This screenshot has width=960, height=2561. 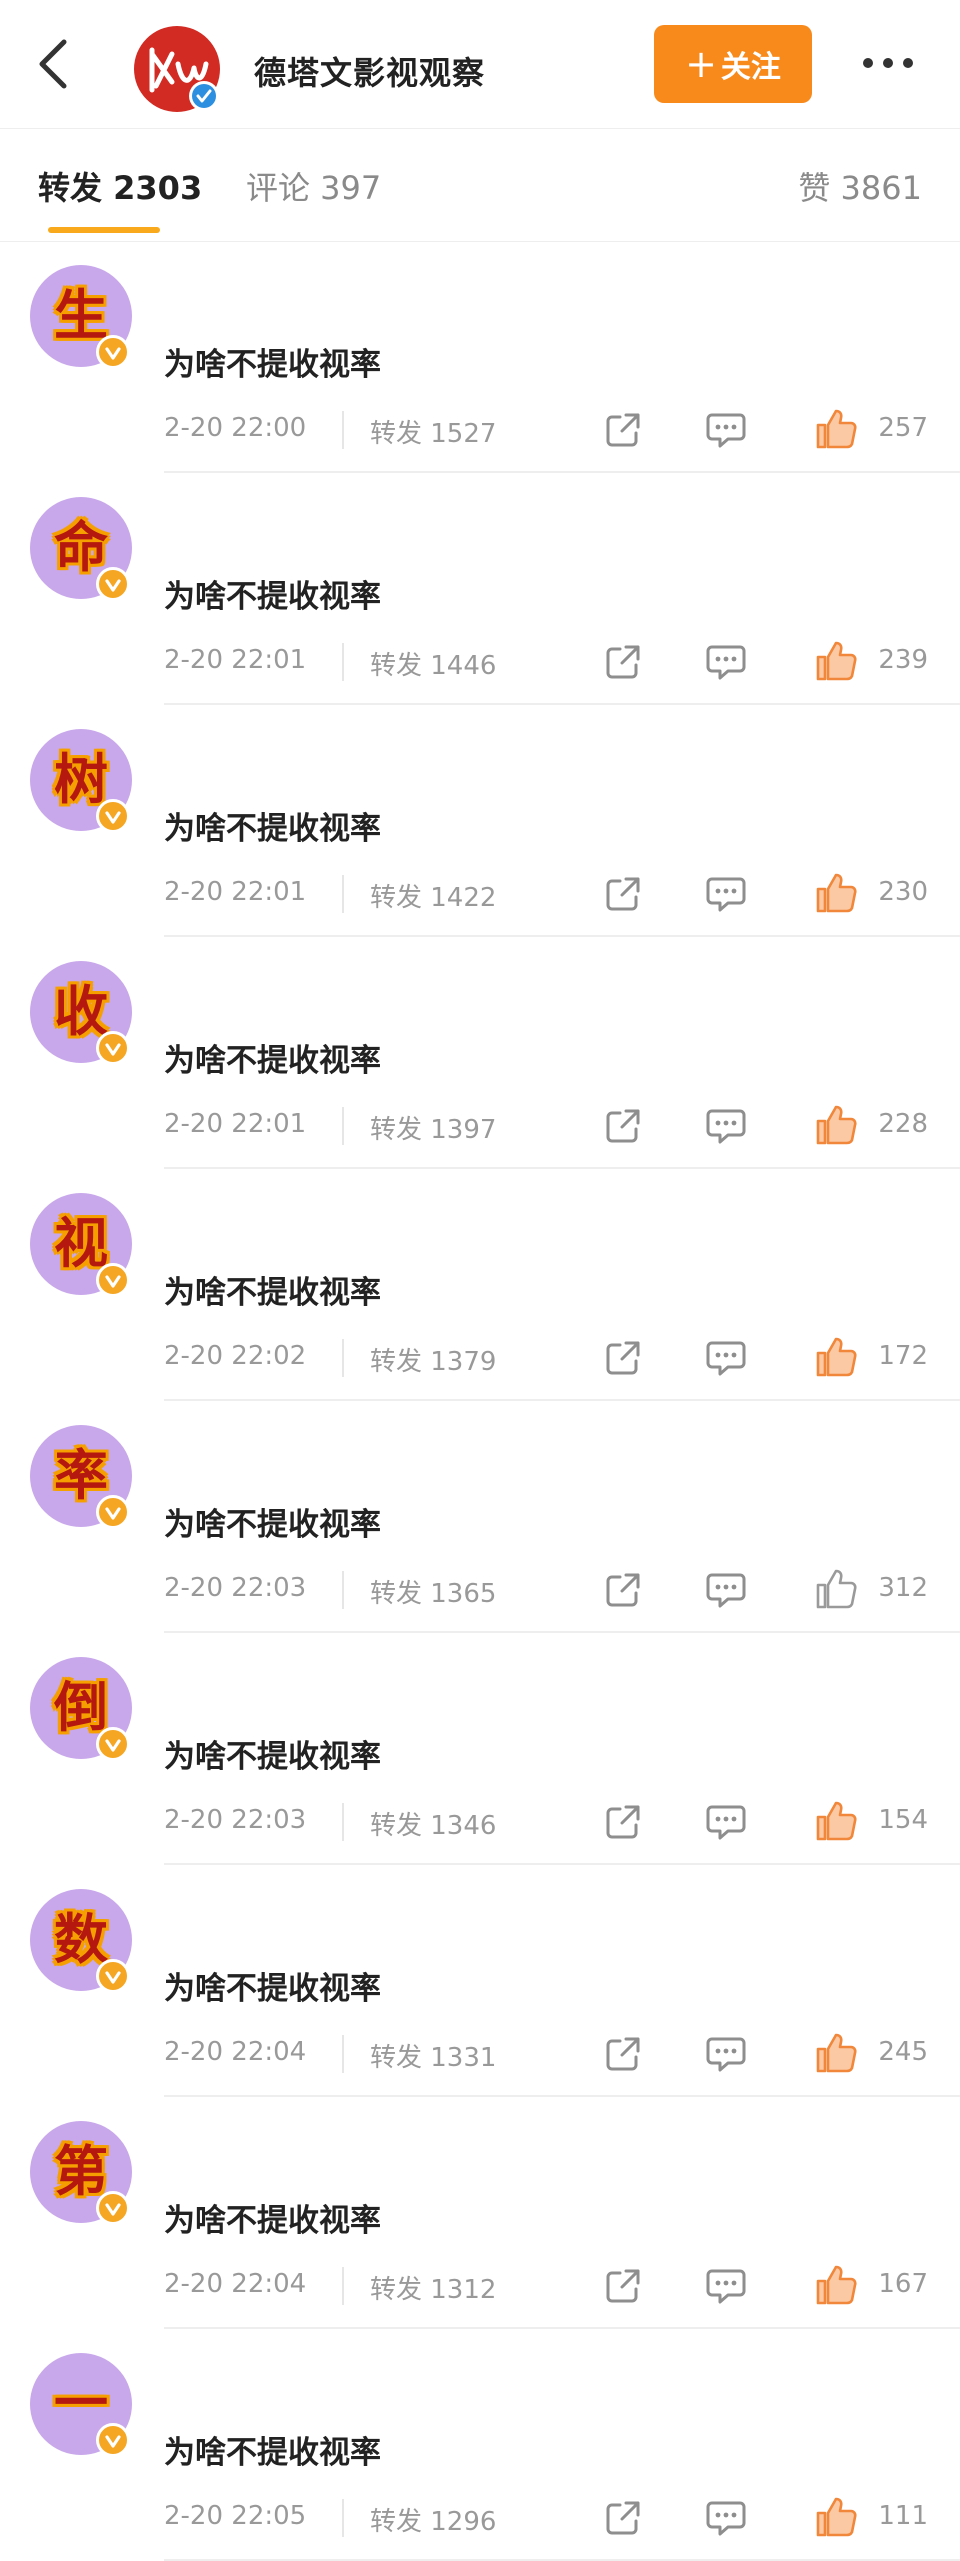 I want to click on like-count: 245, so click(x=903, y=2052).